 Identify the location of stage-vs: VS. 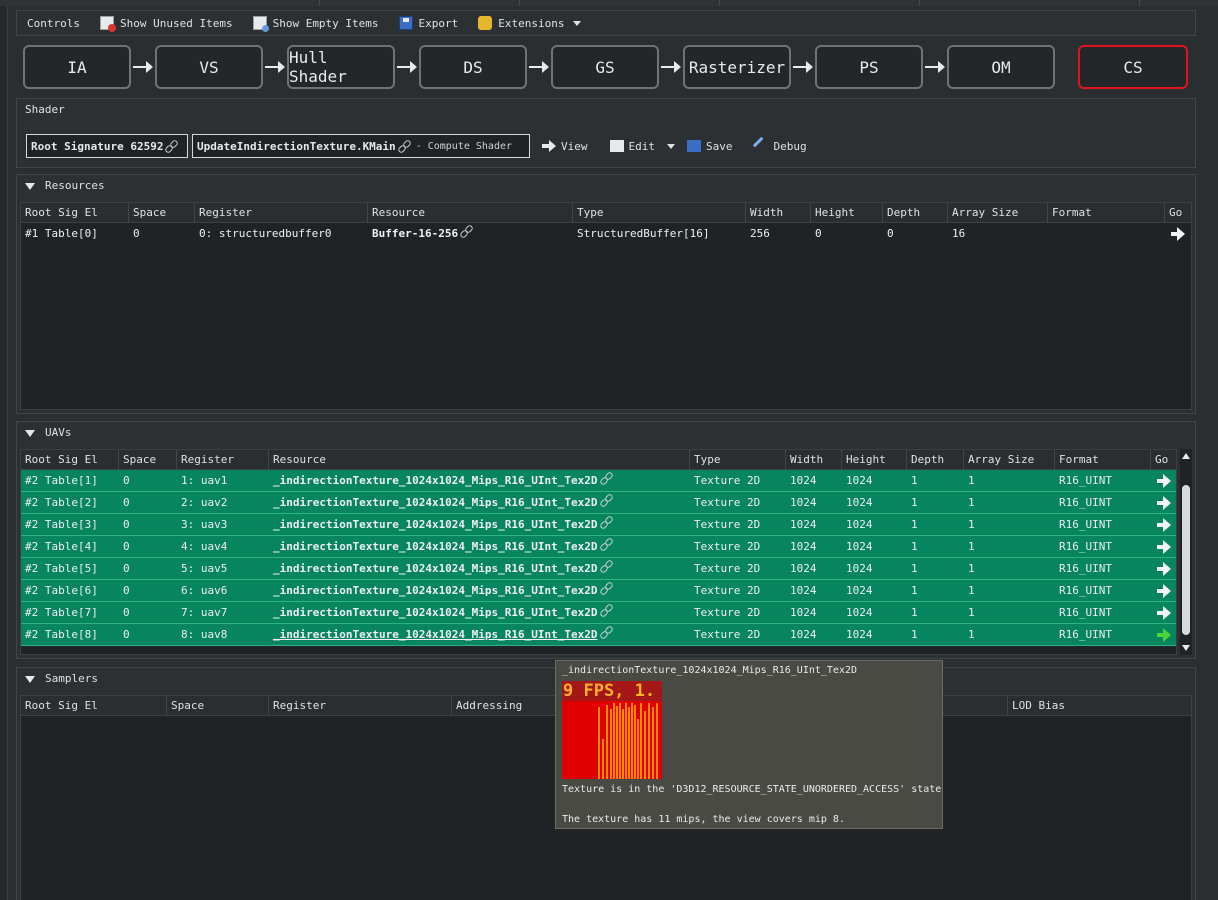
(209, 67).